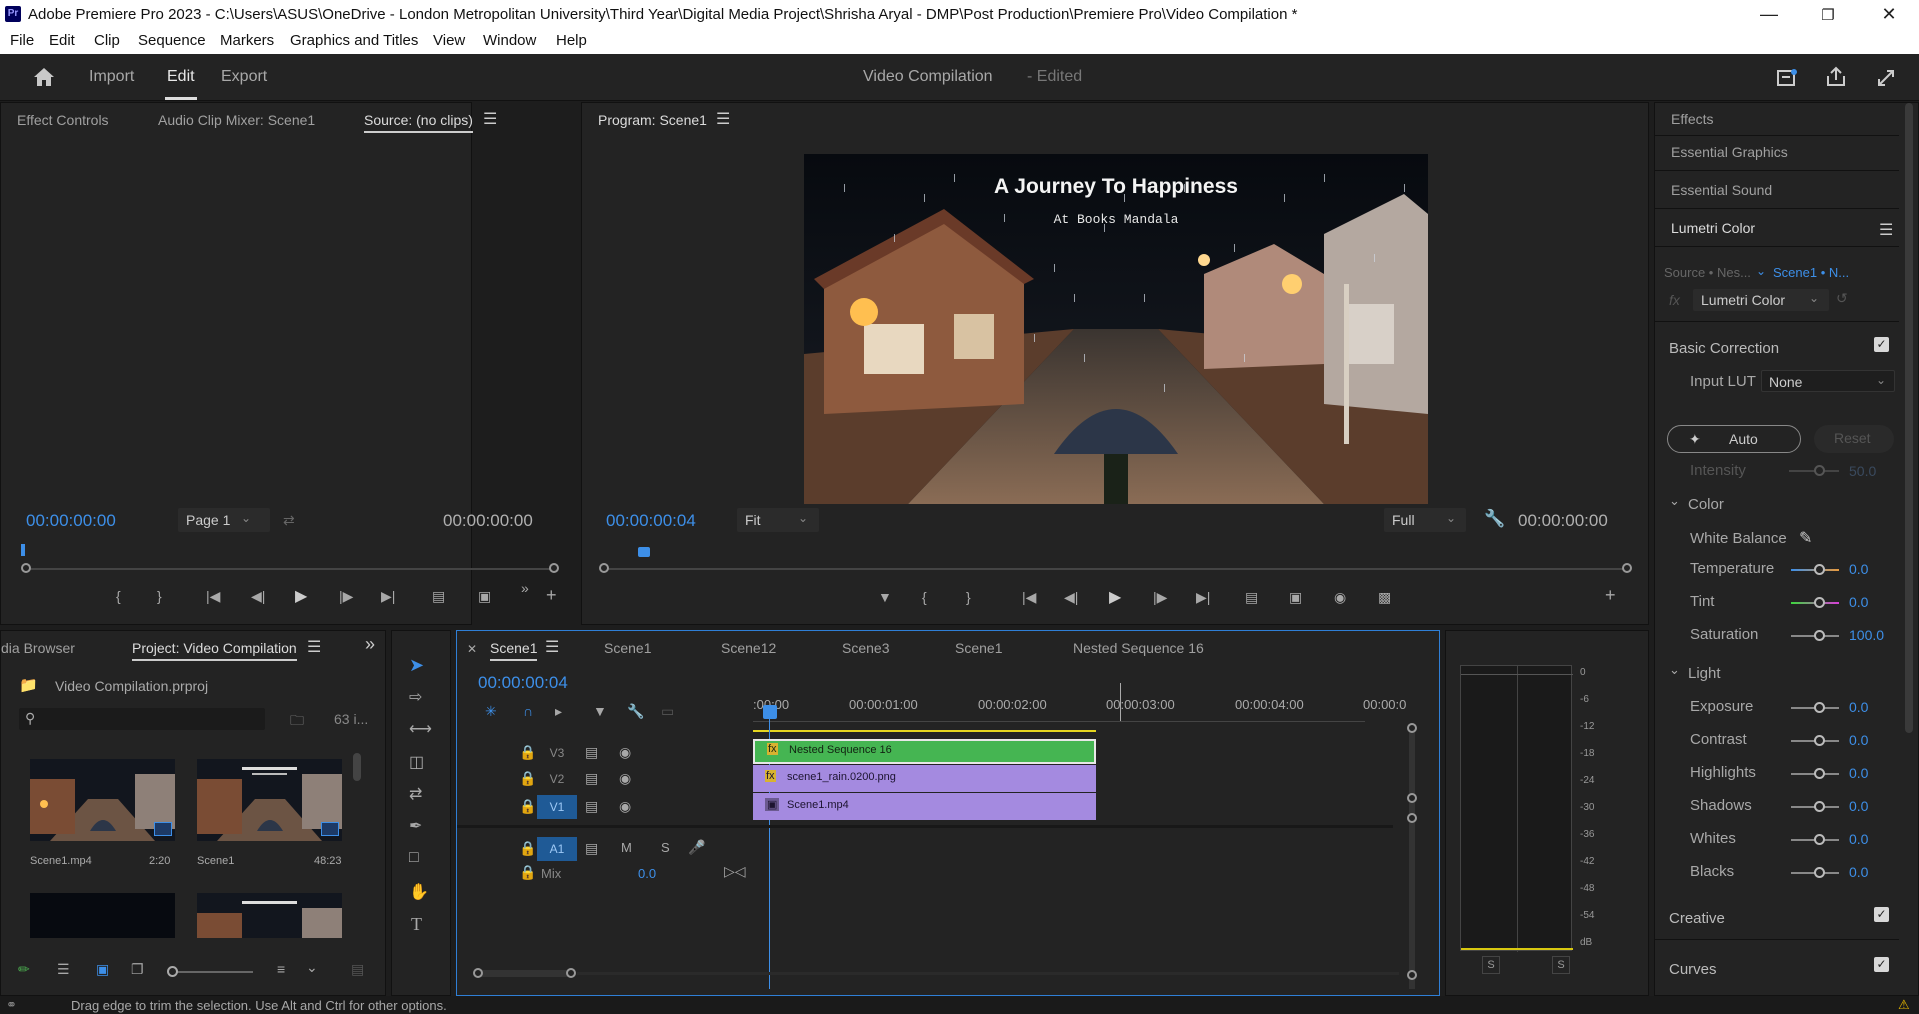 Image resolution: width=1919 pixels, height=1014 pixels. Describe the element at coordinates (357, 969) in the screenshot. I see `automate-icon: ▤` at that location.